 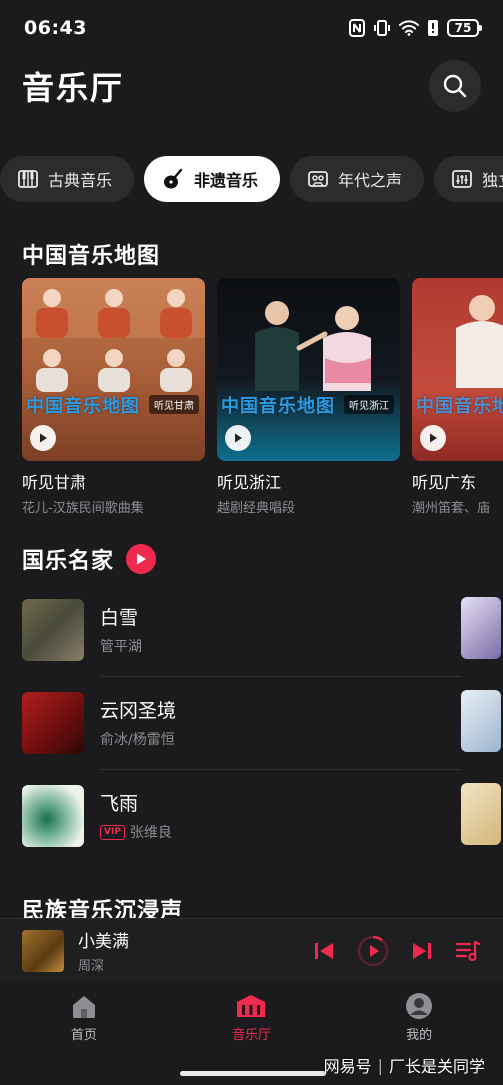 I want to click on category-chips: 古典音乐 非遗音乐 年代之声 独立, so click(x=251, y=179).